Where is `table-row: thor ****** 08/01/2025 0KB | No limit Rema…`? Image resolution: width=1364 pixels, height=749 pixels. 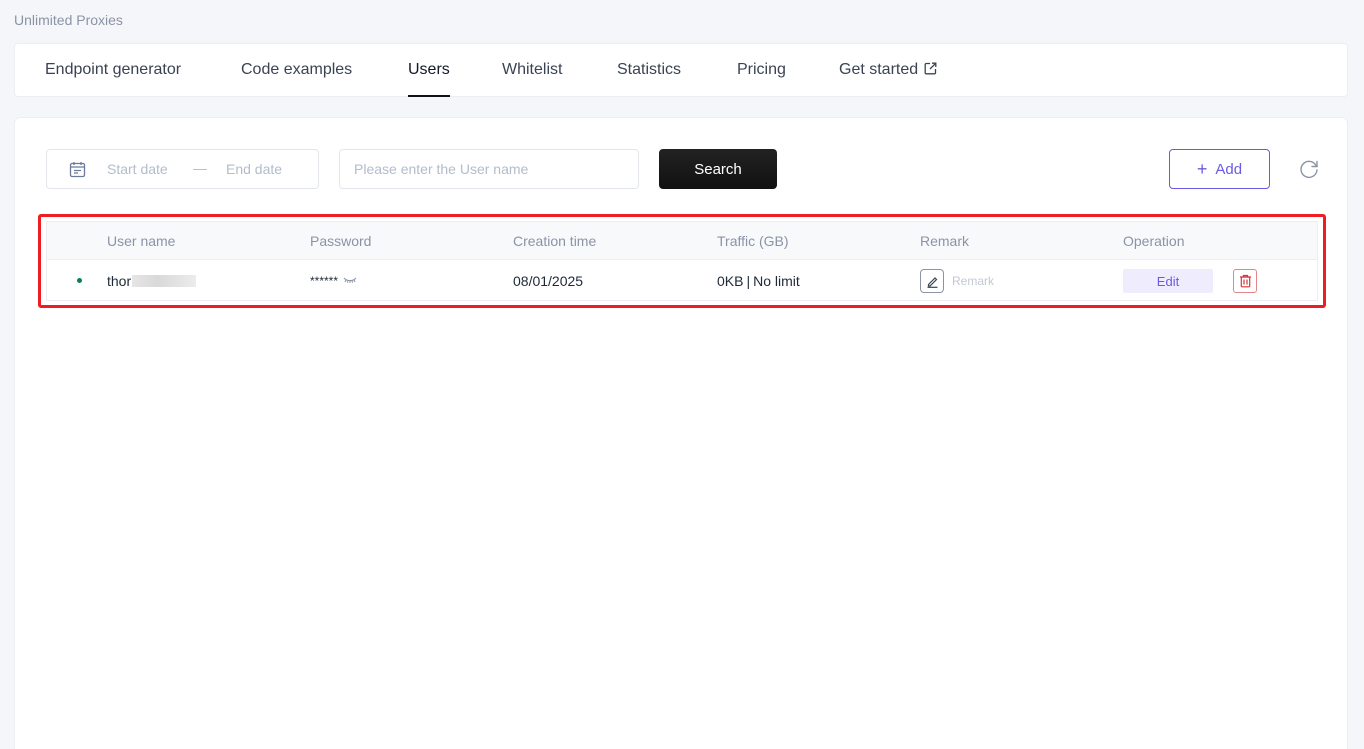 table-row: thor ****** 08/01/2025 0KB | No limit Rema… is located at coordinates (682, 281).